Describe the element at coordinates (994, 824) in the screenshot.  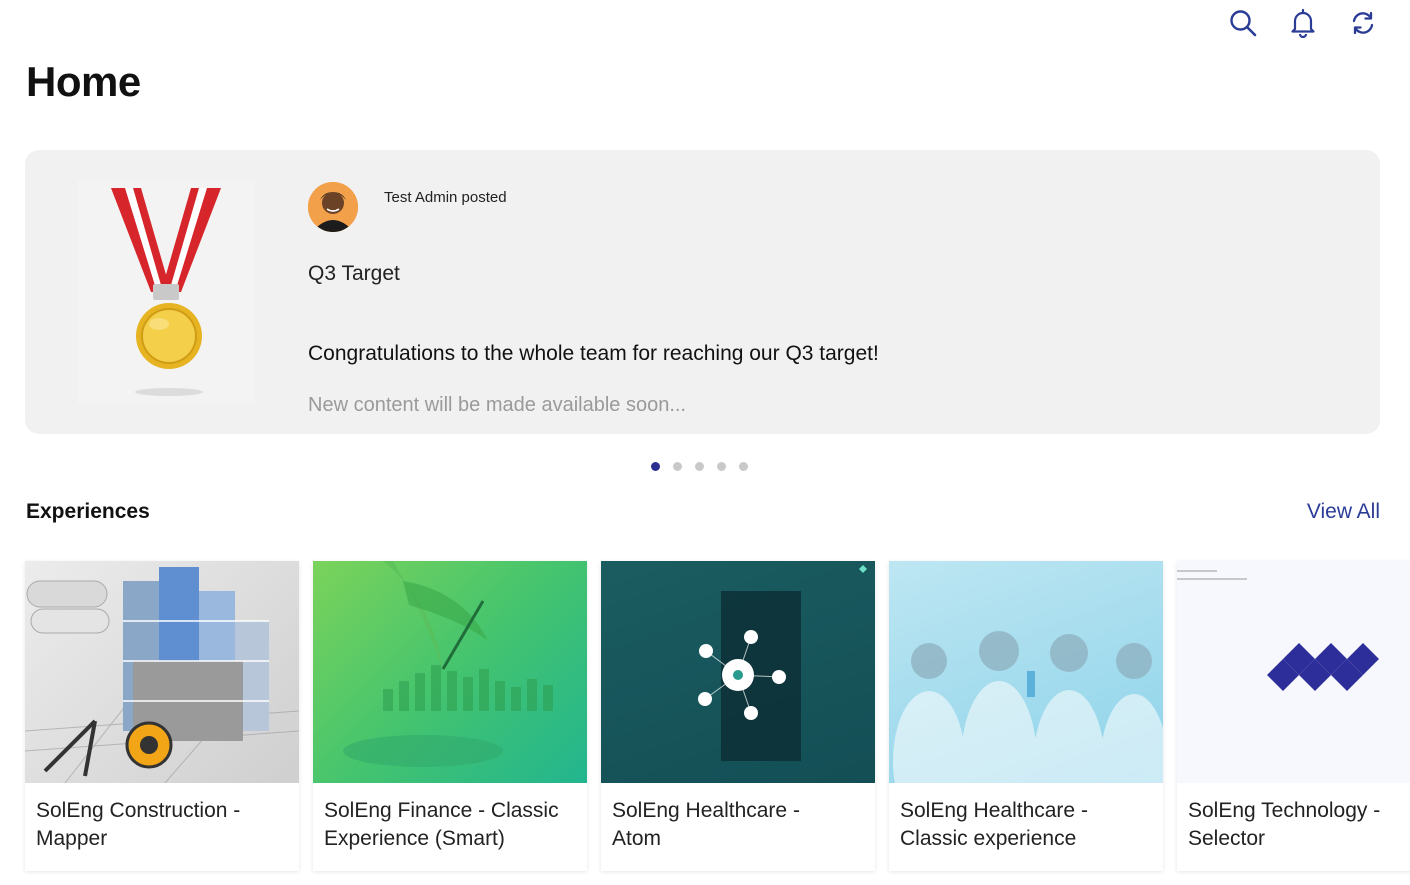
I see `card-title: SolEng Healthcare - Classic experience` at that location.